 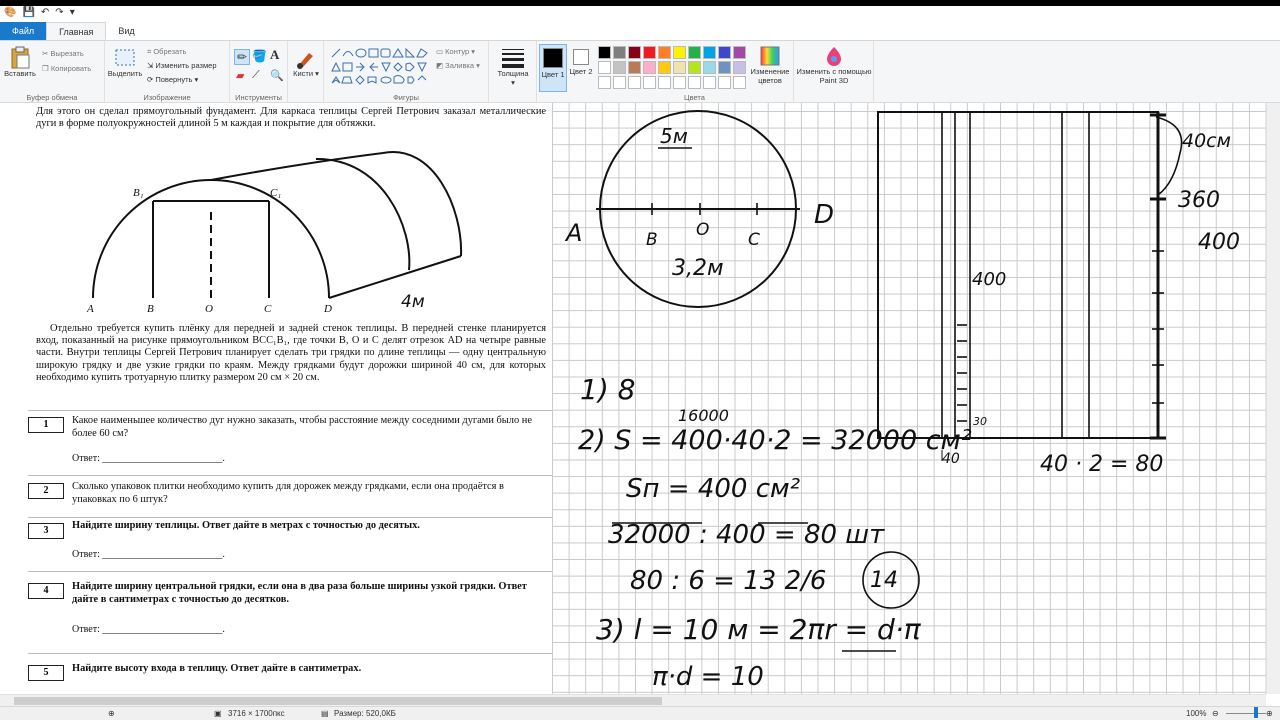 I want to click on zoom-in-icon: ⊕, so click(x=1269, y=713).